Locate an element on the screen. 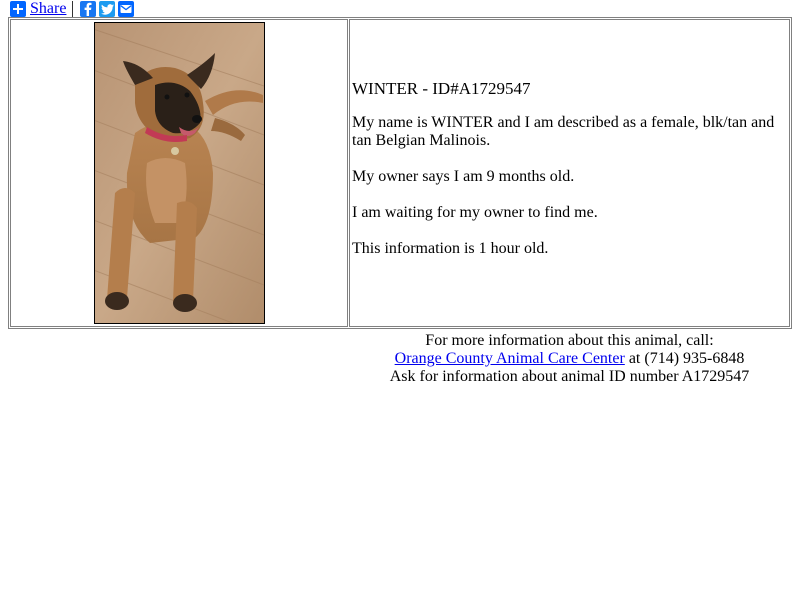  share-plus-icon is located at coordinates (18, 9).